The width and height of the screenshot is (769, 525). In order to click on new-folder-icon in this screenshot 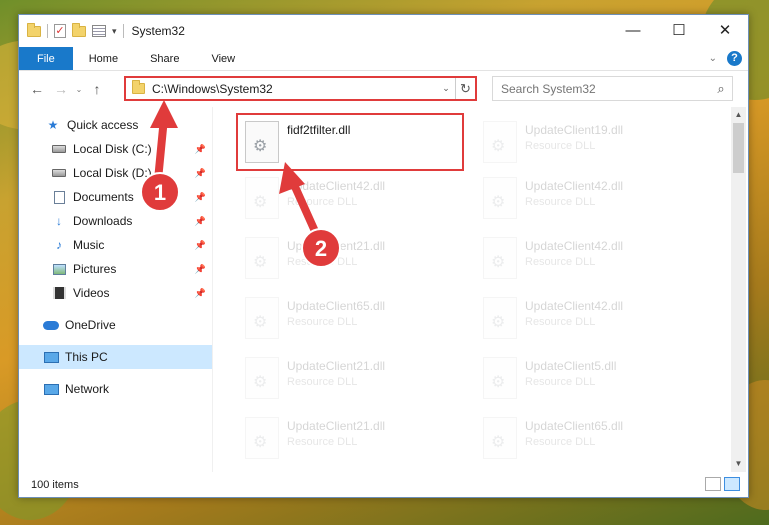, I will do `click(79, 29)`.